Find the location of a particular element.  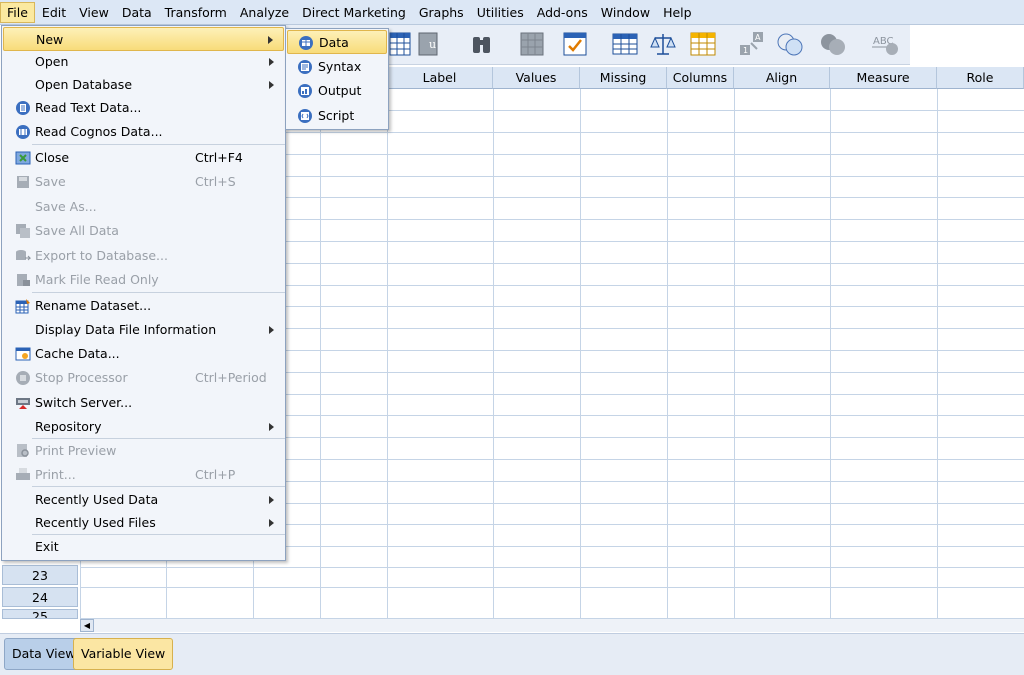

header-label: Label is located at coordinates (440, 78).